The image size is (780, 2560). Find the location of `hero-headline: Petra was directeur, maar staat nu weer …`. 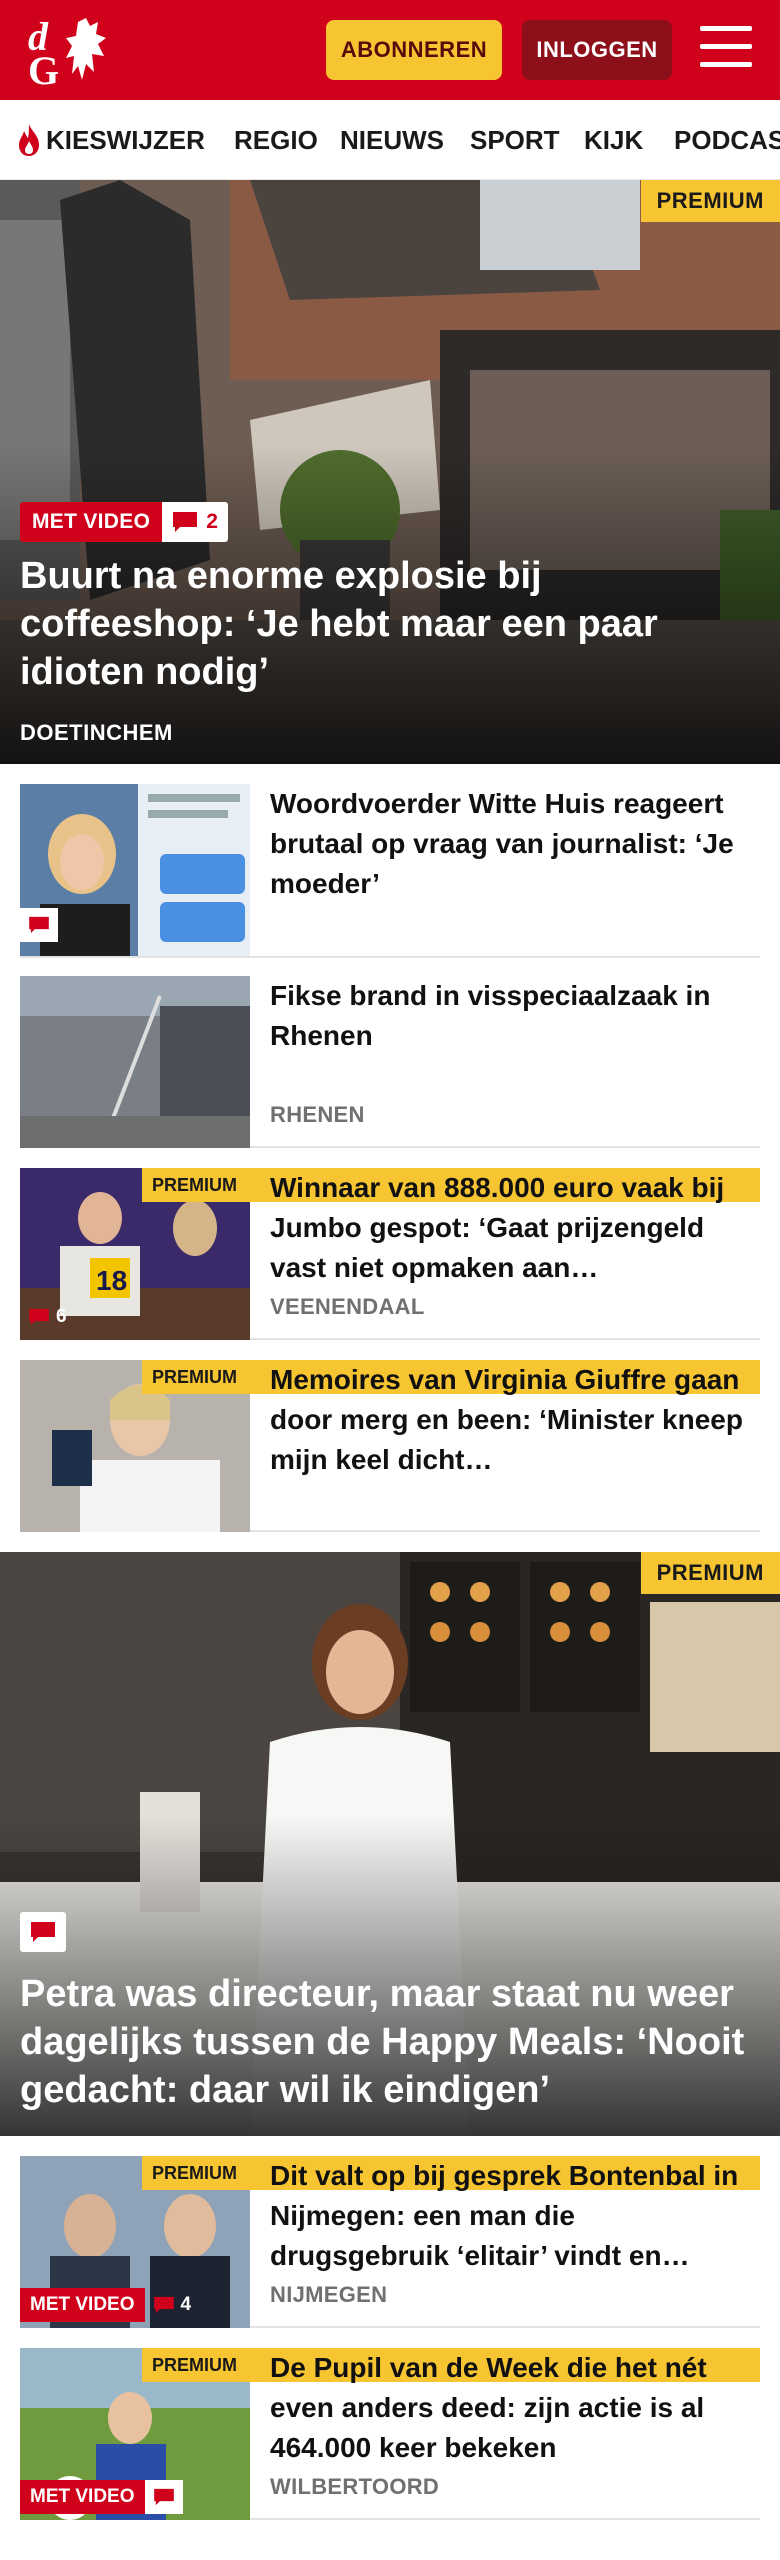

hero-headline: Petra was directeur, maar staat nu weer … is located at coordinates (390, 2042).